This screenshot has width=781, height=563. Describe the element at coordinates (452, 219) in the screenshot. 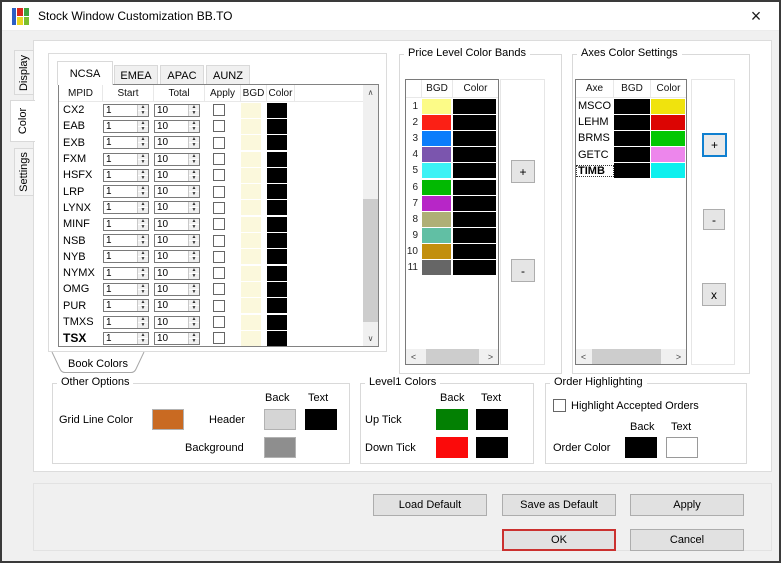

I see `price-band-row: 8` at that location.